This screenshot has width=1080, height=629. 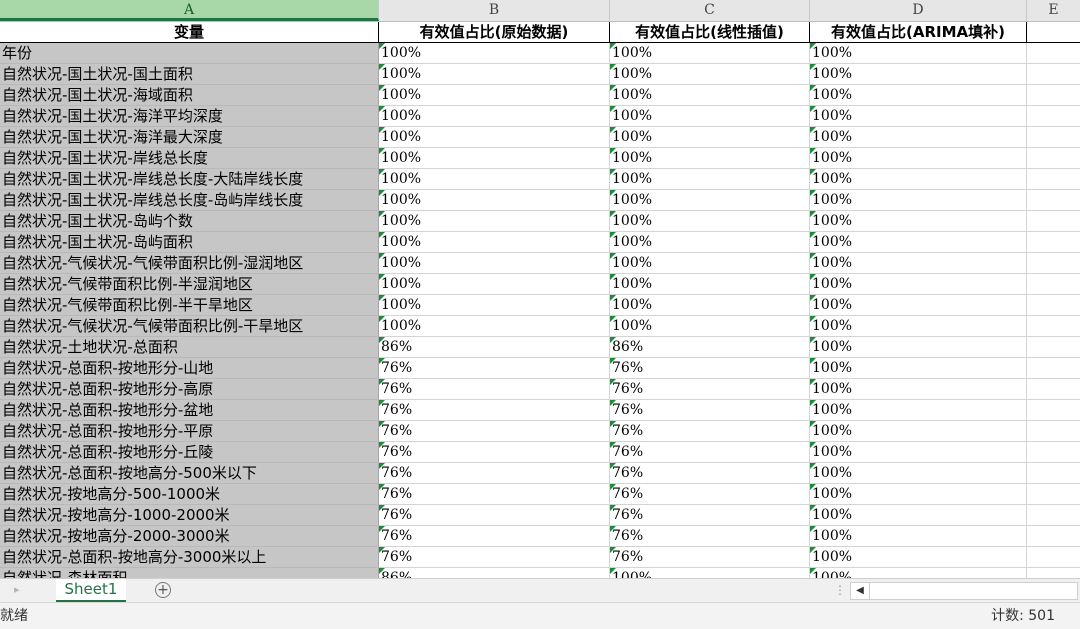 I want to click on variable-cell: 自然状况-森林面积, so click(x=189, y=573).